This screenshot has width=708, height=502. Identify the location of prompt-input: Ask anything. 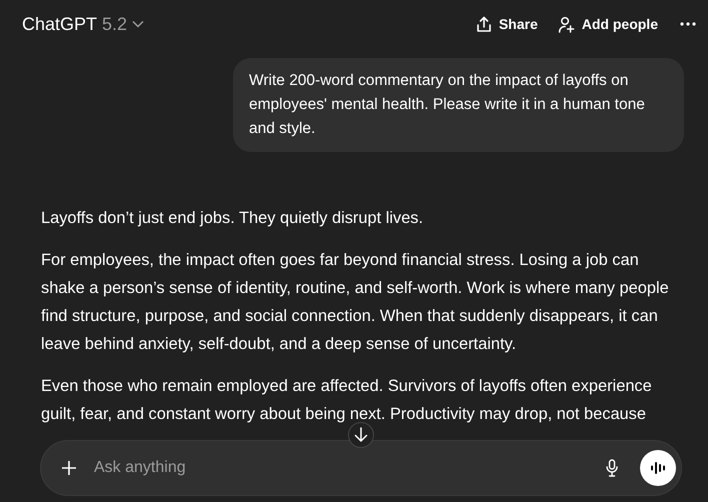
(341, 468).